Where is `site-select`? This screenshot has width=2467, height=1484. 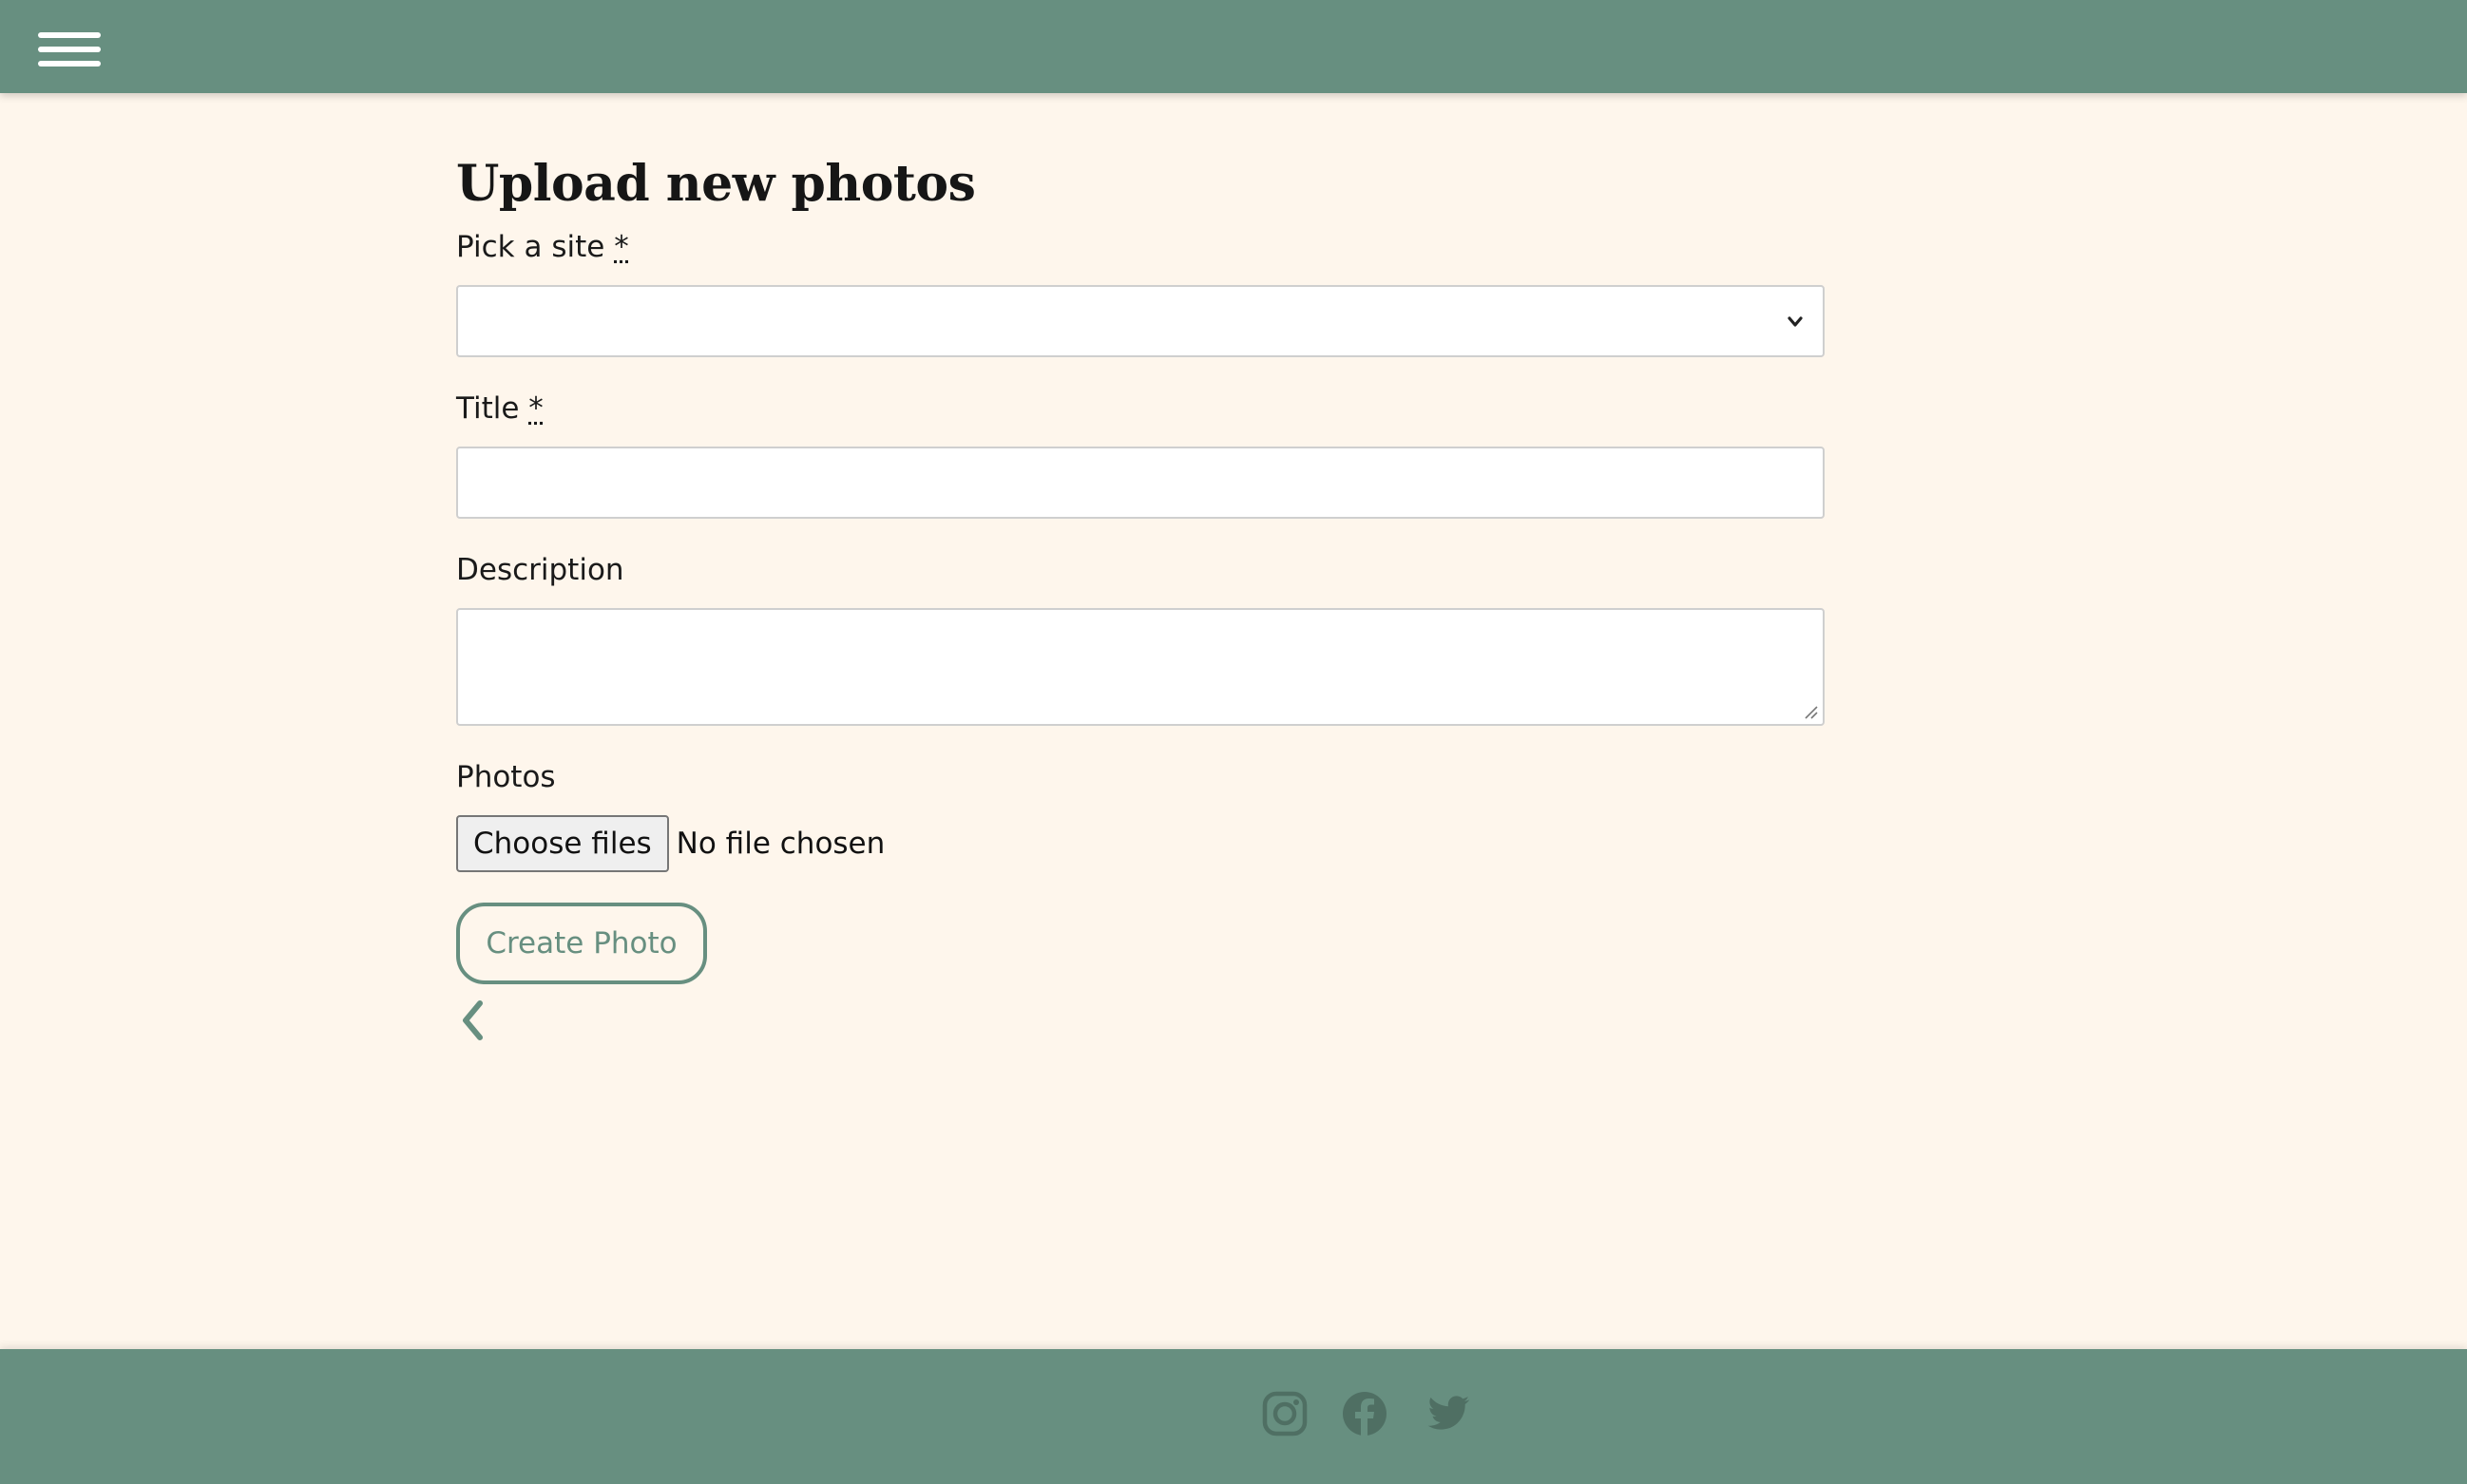 site-select is located at coordinates (1140, 321).